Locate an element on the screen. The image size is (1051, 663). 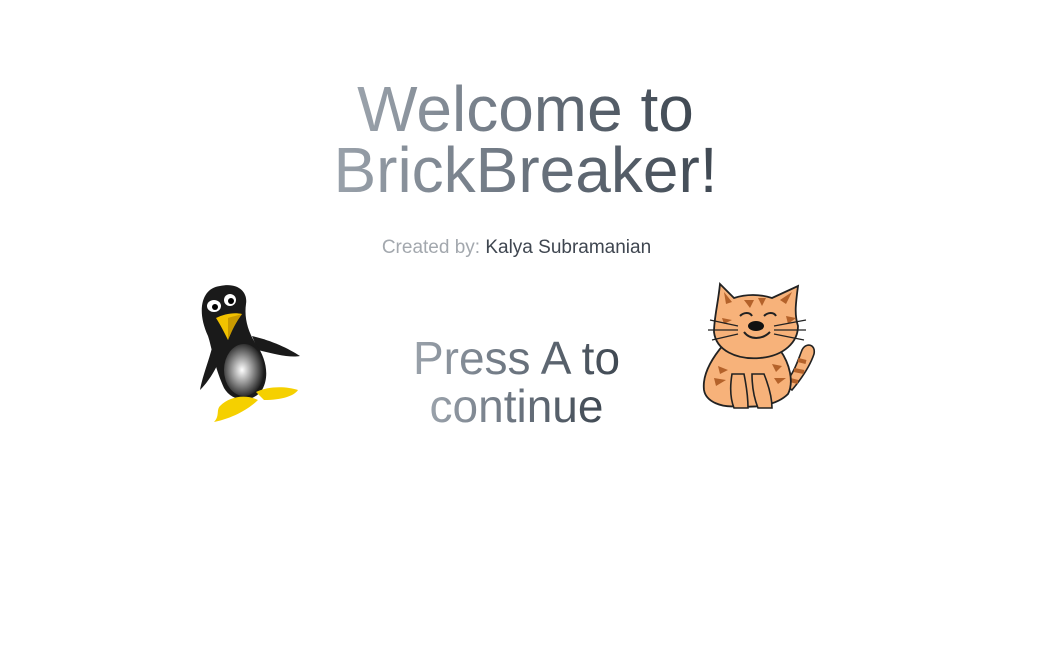
credit-label: Created by: is located at coordinates (431, 247).